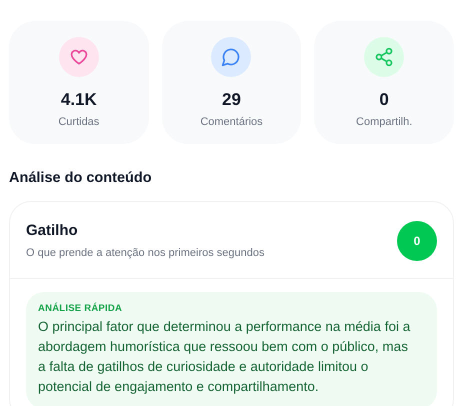  I want to click on section-title: Análise do conteúdo, so click(81, 178).